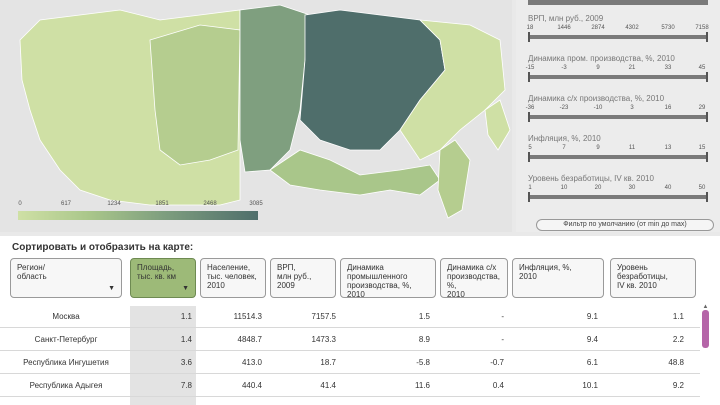 This screenshot has height=405, width=720. Describe the element at coordinates (328, 385) in the screenshot. I see `cell-gdp: 41.4` at that location.